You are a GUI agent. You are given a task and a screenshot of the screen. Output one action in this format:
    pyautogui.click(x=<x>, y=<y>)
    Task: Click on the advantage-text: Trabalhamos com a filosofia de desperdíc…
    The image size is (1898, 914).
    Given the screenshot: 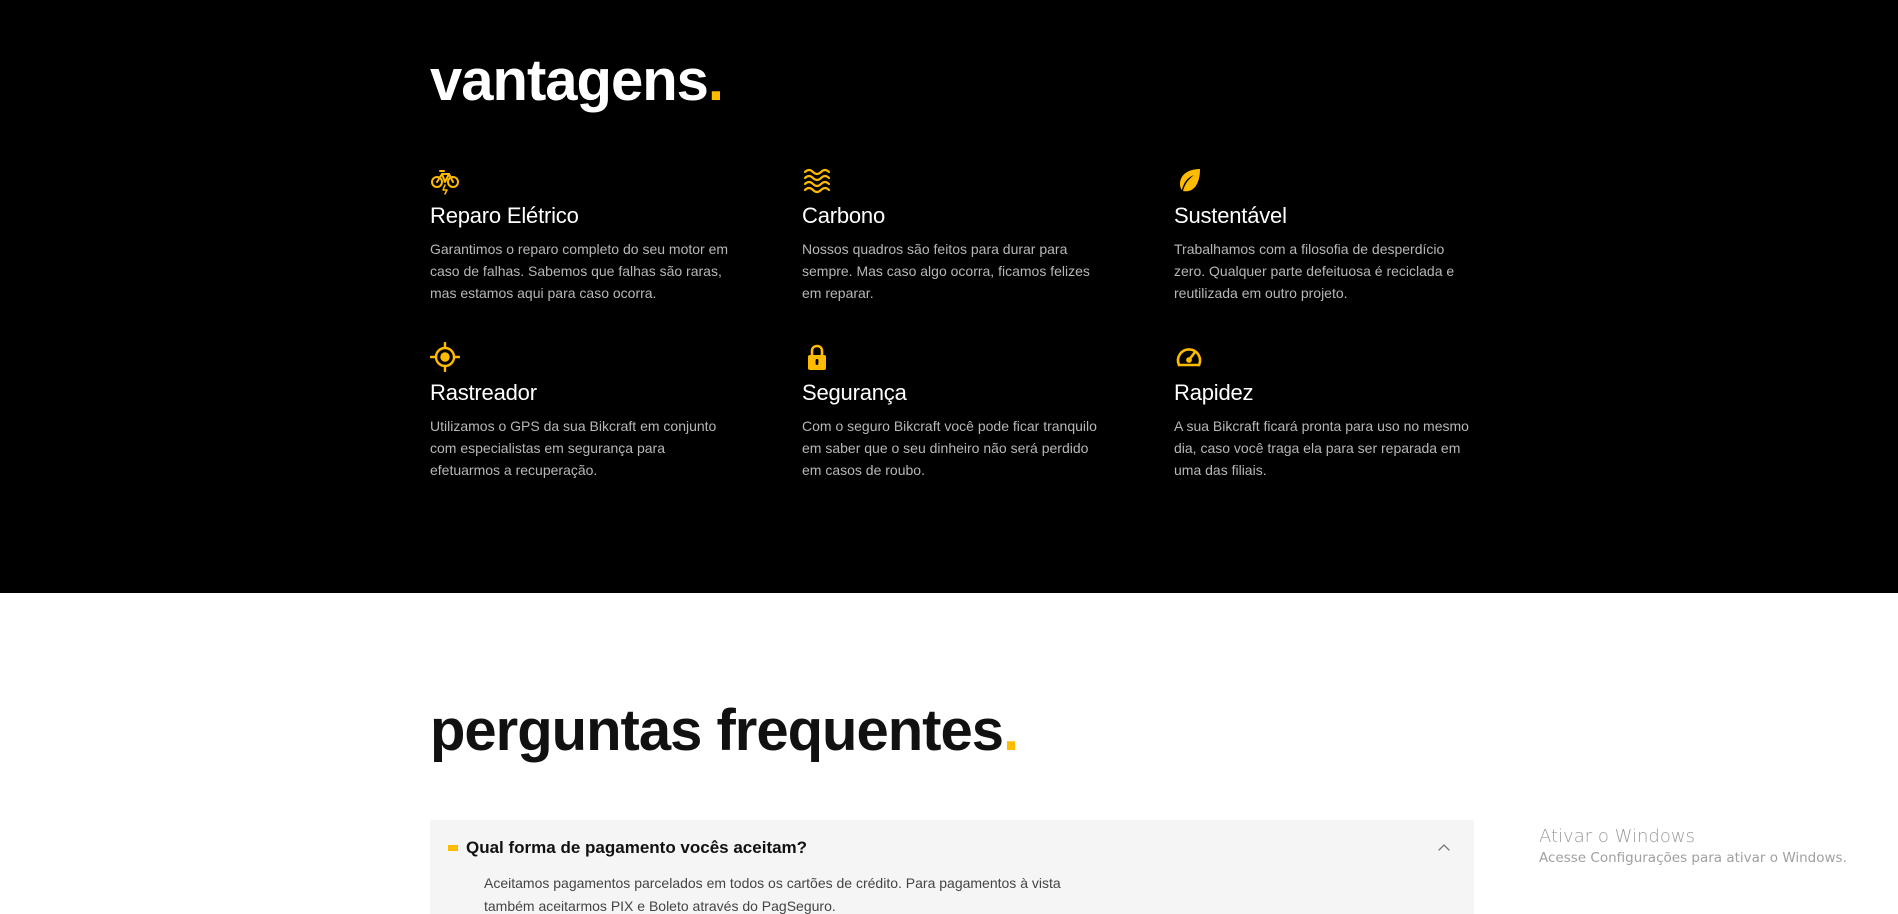 What is the action you would take?
    pyautogui.click(x=1314, y=271)
    